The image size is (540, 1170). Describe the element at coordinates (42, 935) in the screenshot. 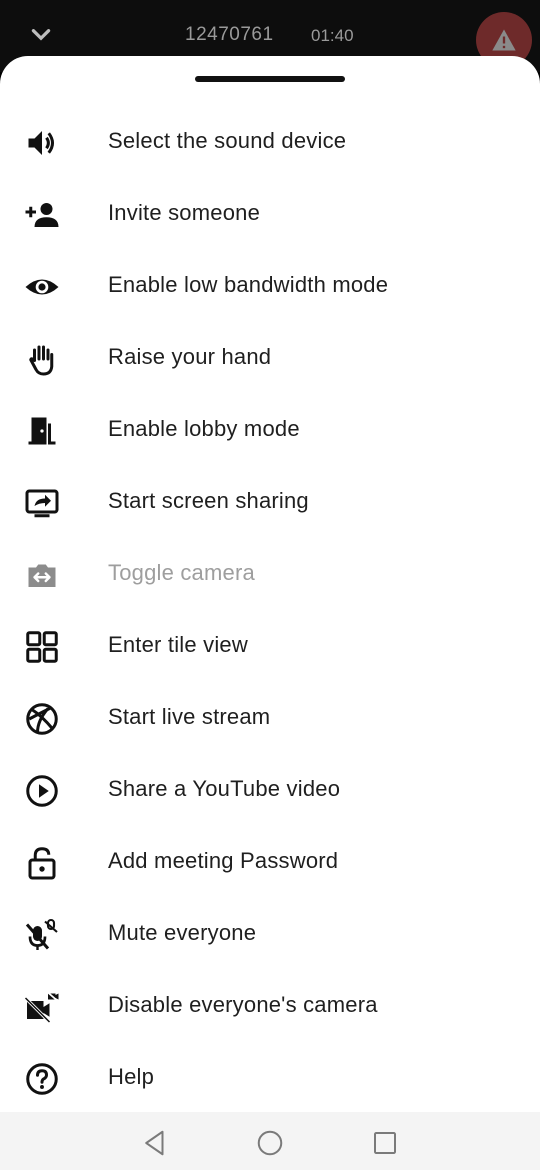

I see `mic-off-icon` at that location.